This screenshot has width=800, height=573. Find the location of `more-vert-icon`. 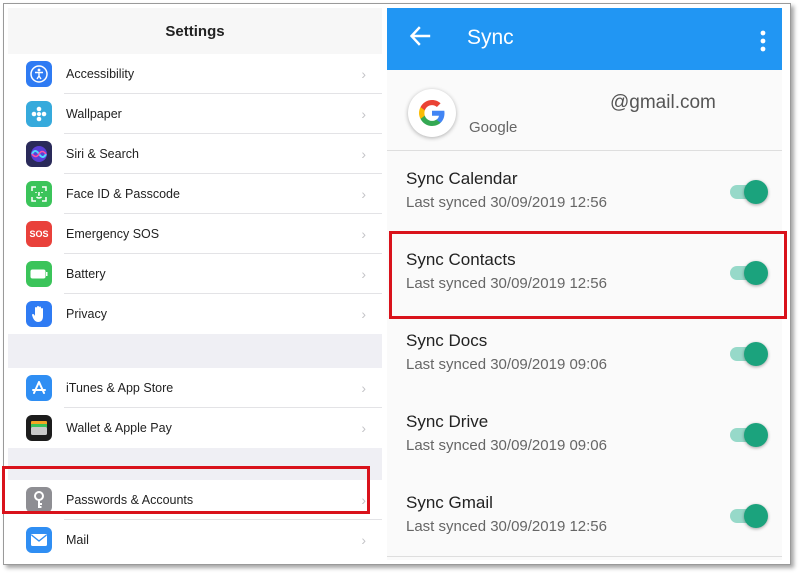

more-vert-icon is located at coordinates (763, 41).